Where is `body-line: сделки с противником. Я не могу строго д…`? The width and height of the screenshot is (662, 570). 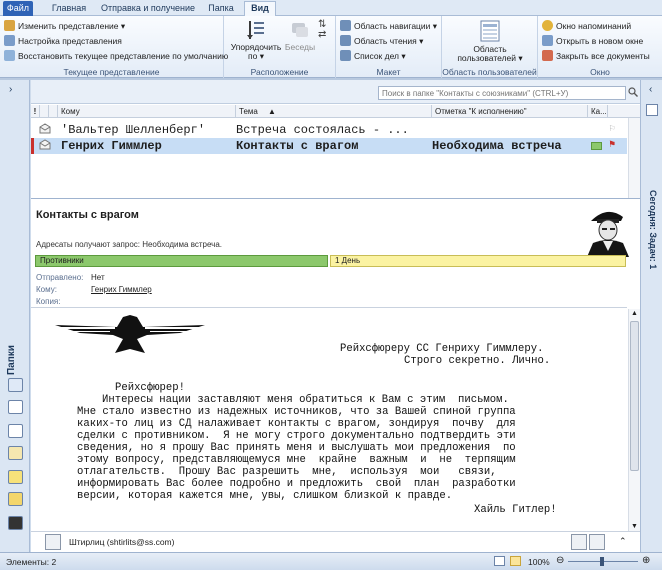
body-line: сделки с противником. Я не могу строго д… is located at coordinates (296, 436).